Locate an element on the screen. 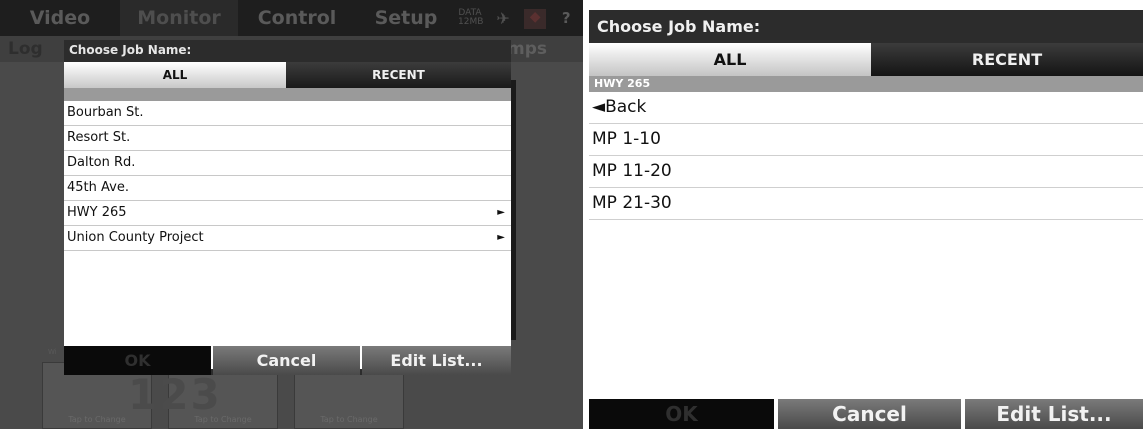 This screenshot has height=429, width=1143. list-item-label: HWY 265 is located at coordinates (97, 212).